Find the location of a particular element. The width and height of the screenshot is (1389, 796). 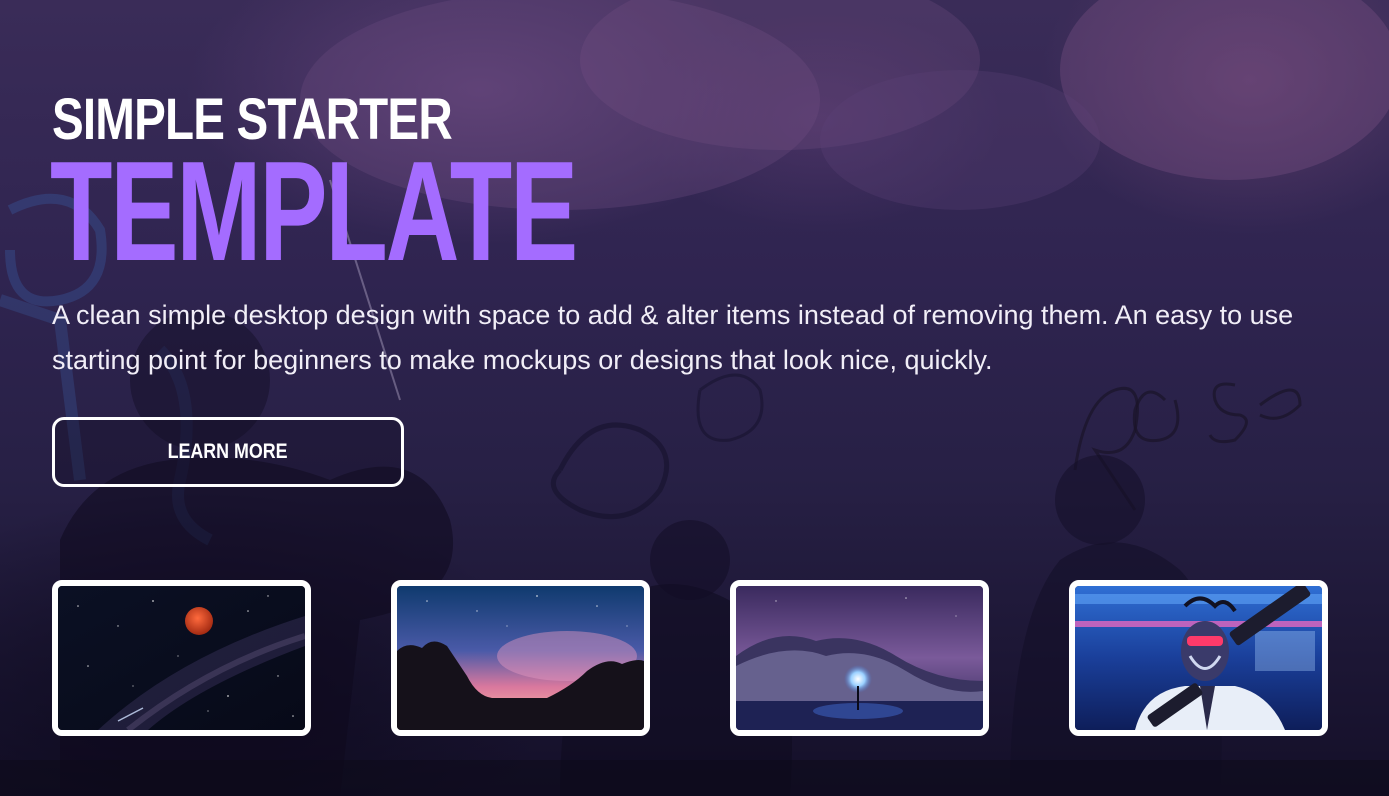

hero-title-line2: TEMPLATE is located at coordinates (314, 211).